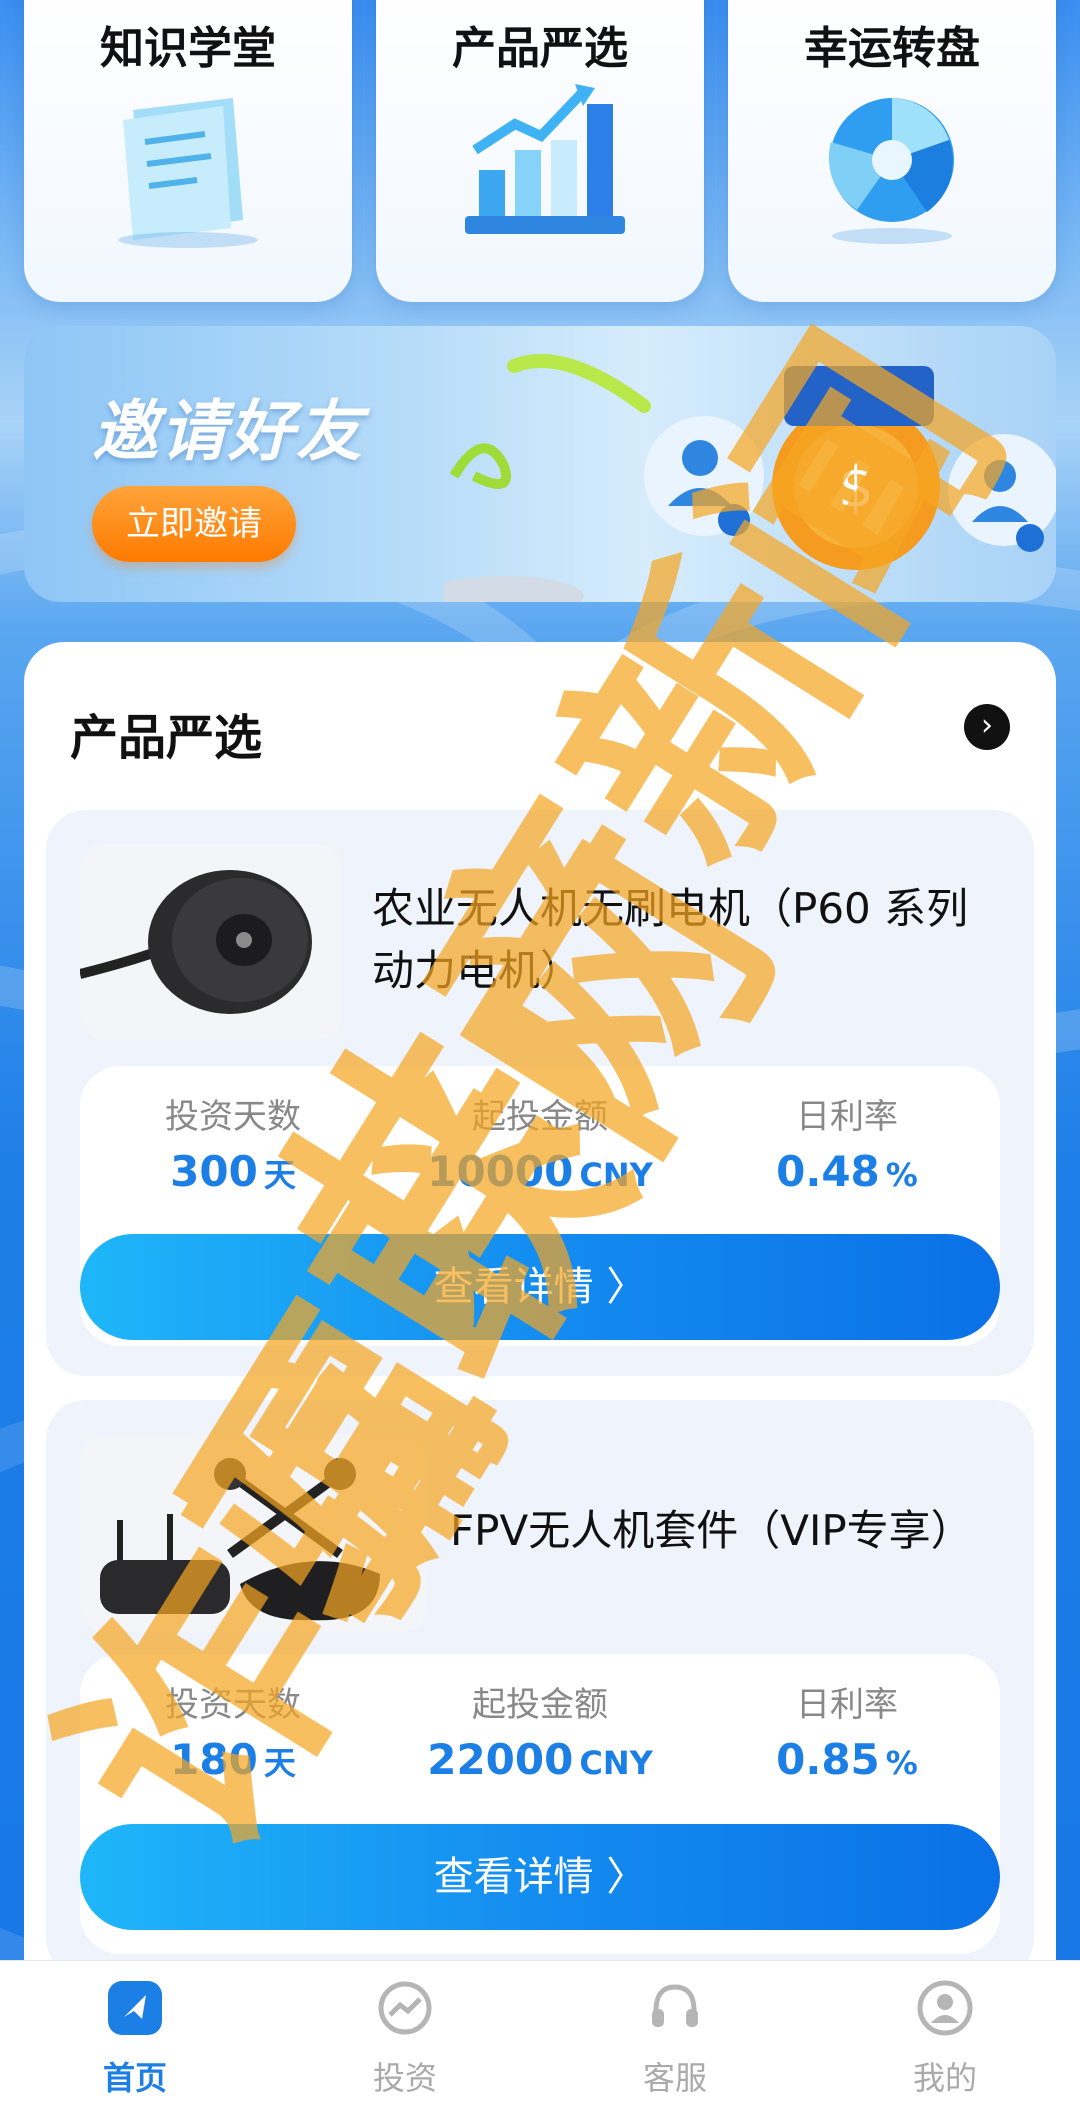 This screenshot has width=1080, height=2110. What do you see at coordinates (945, 2008) in the screenshot?
I see `user-icon` at bounding box center [945, 2008].